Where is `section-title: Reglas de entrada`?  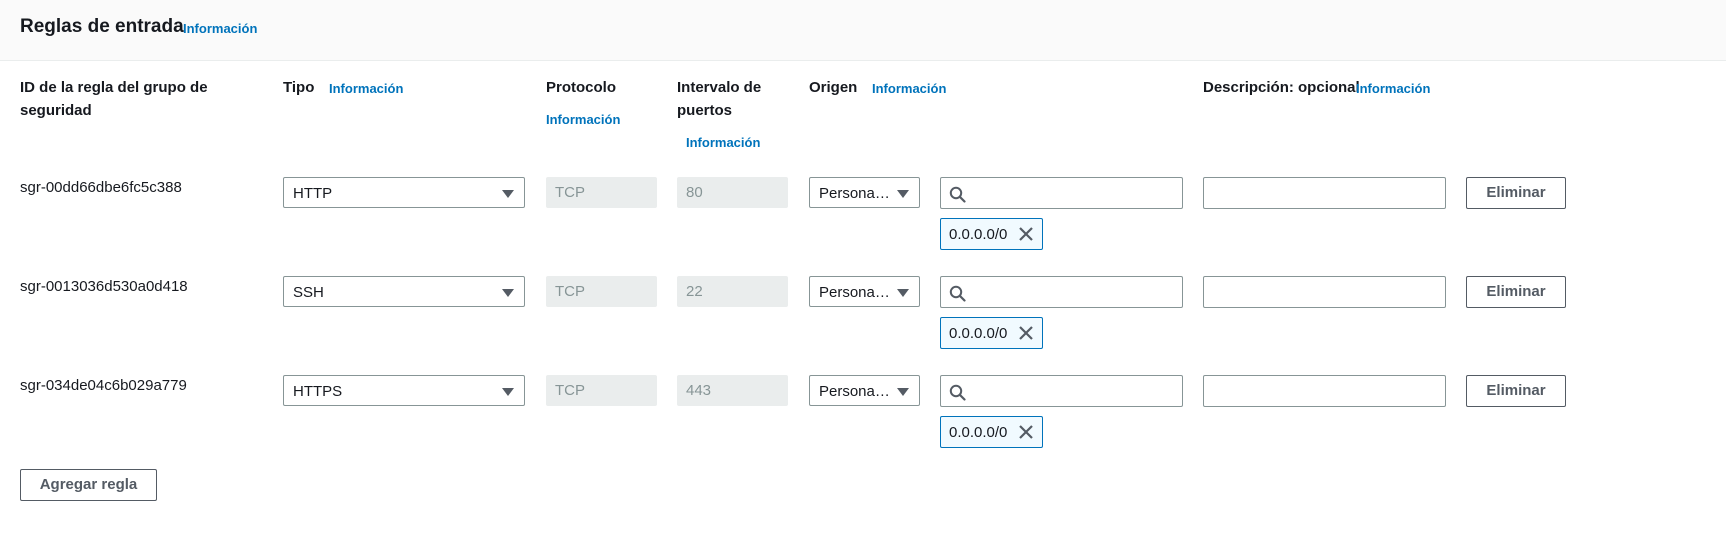
section-title: Reglas de entrada is located at coordinates (102, 26).